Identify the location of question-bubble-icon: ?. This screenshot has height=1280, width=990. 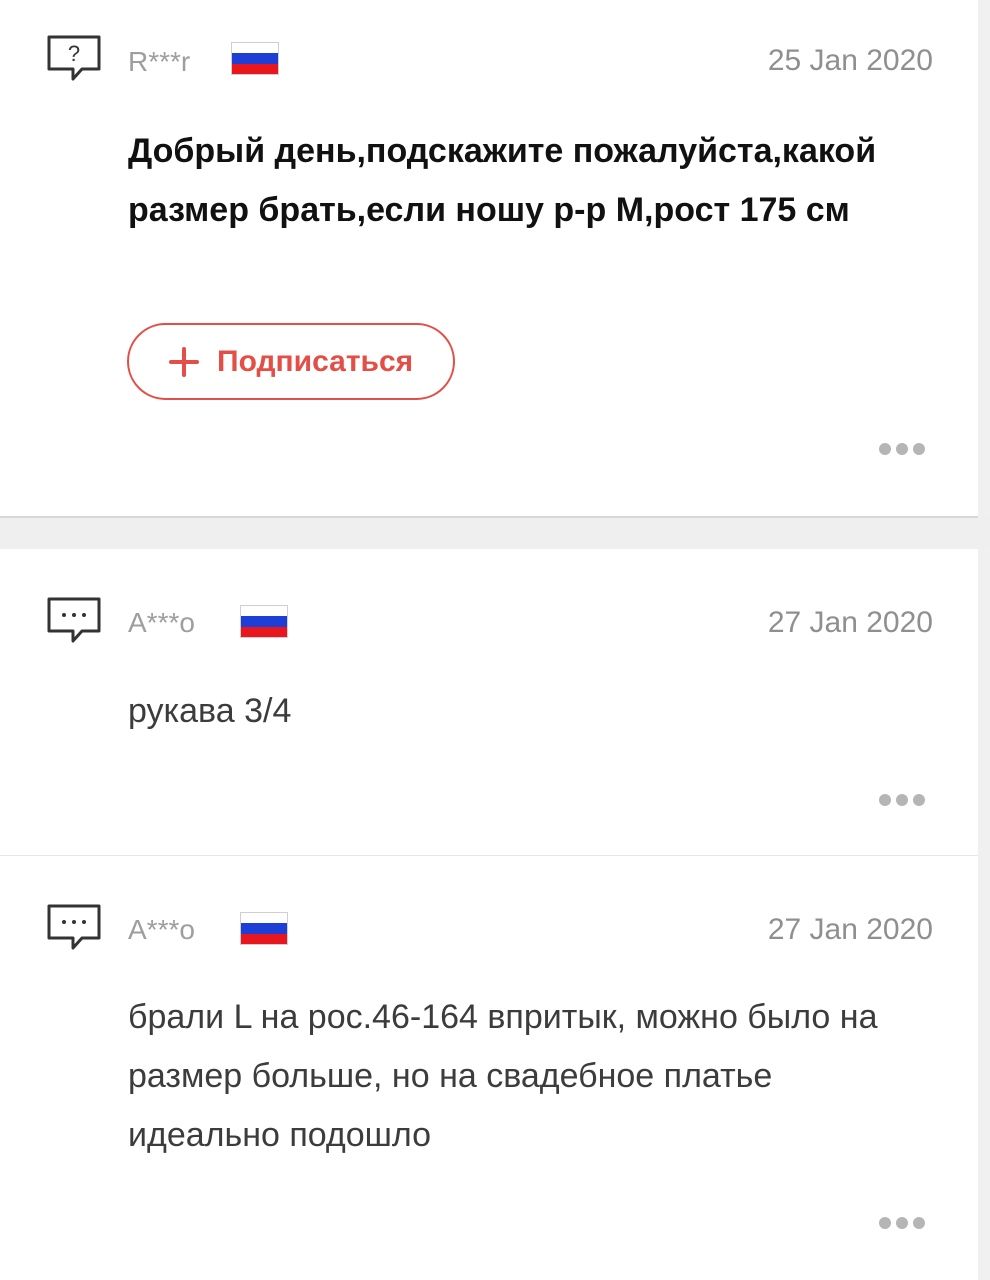
(74, 58).